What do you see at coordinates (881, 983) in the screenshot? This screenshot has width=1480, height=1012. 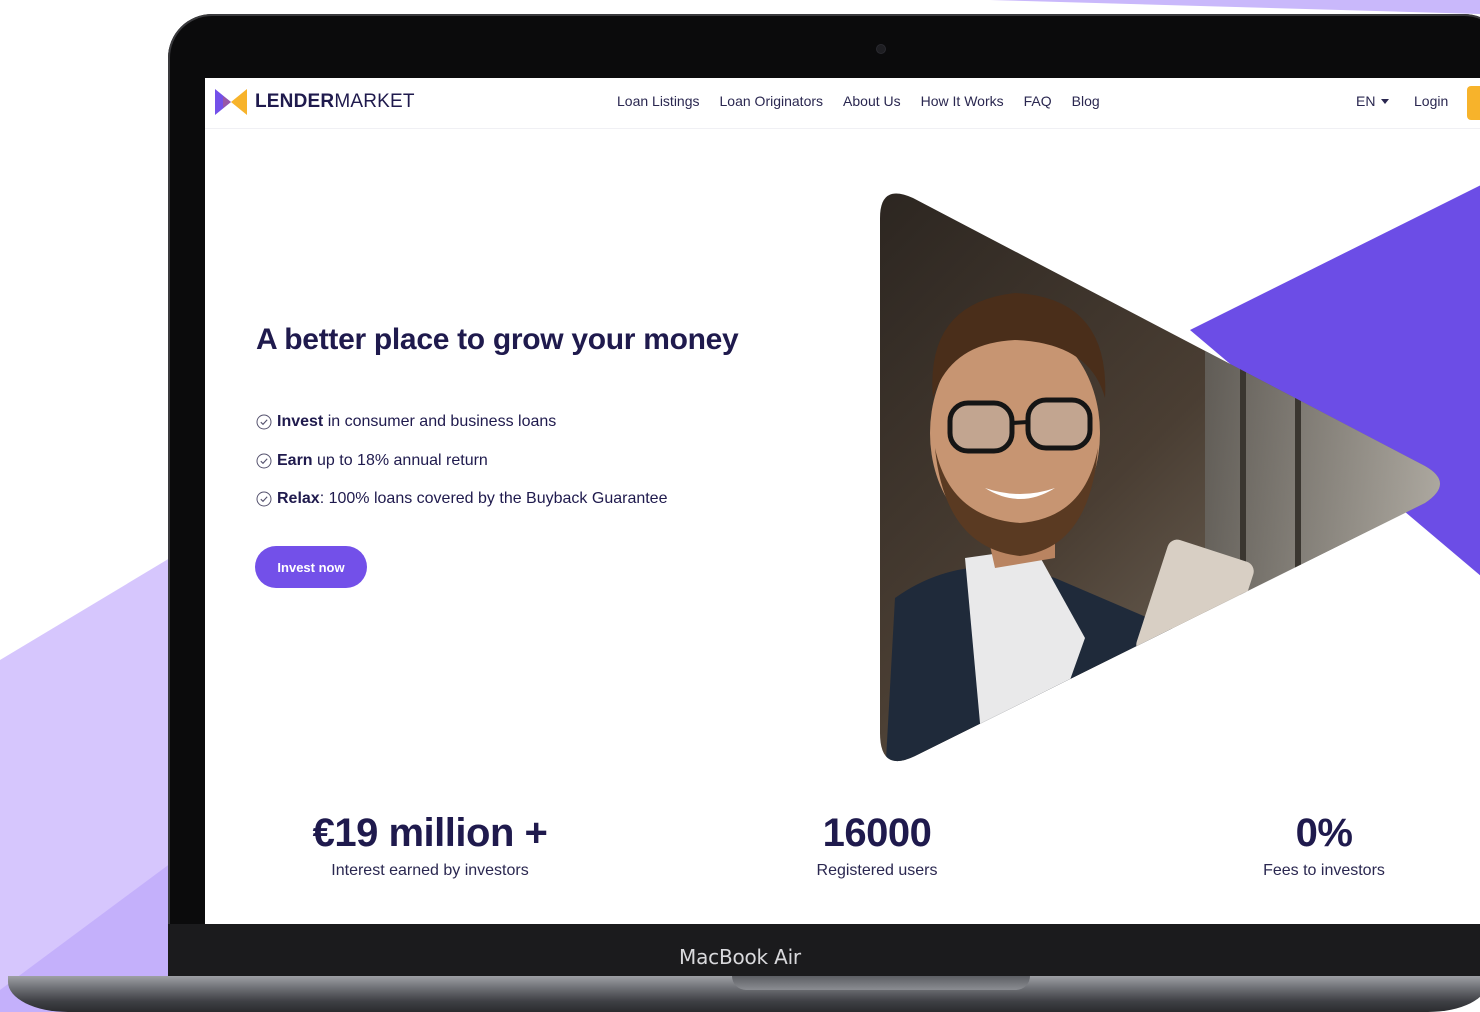 I see `laptop-notch` at bounding box center [881, 983].